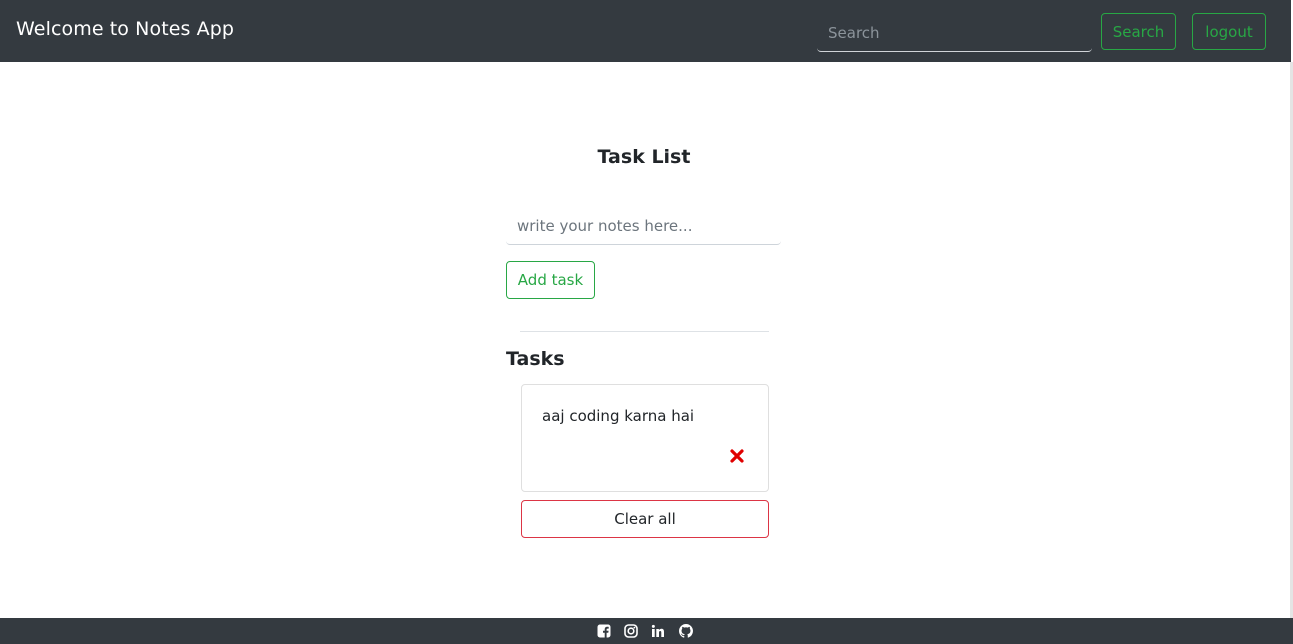  What do you see at coordinates (646, 631) in the screenshot?
I see `footer` at bounding box center [646, 631].